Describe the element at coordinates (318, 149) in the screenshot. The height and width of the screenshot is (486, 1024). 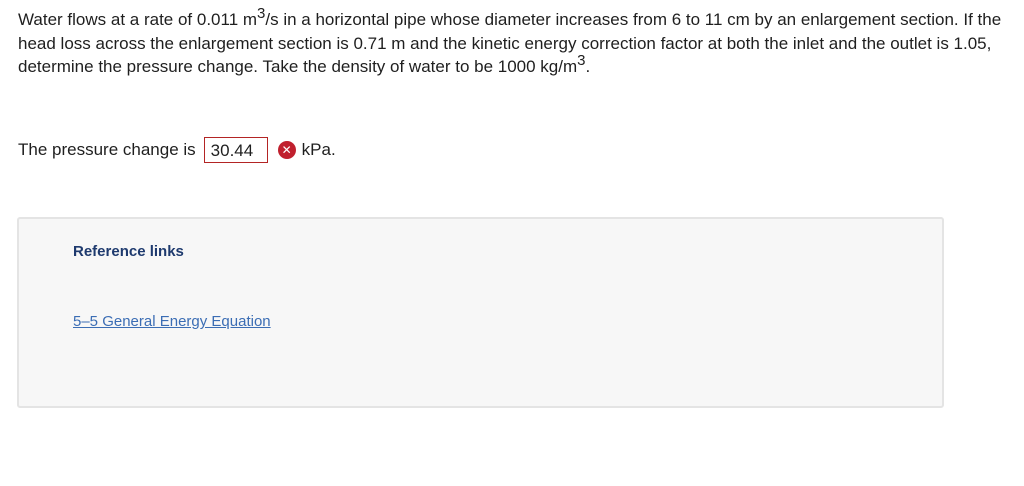
I see `answer-unit: kPa.` at that location.